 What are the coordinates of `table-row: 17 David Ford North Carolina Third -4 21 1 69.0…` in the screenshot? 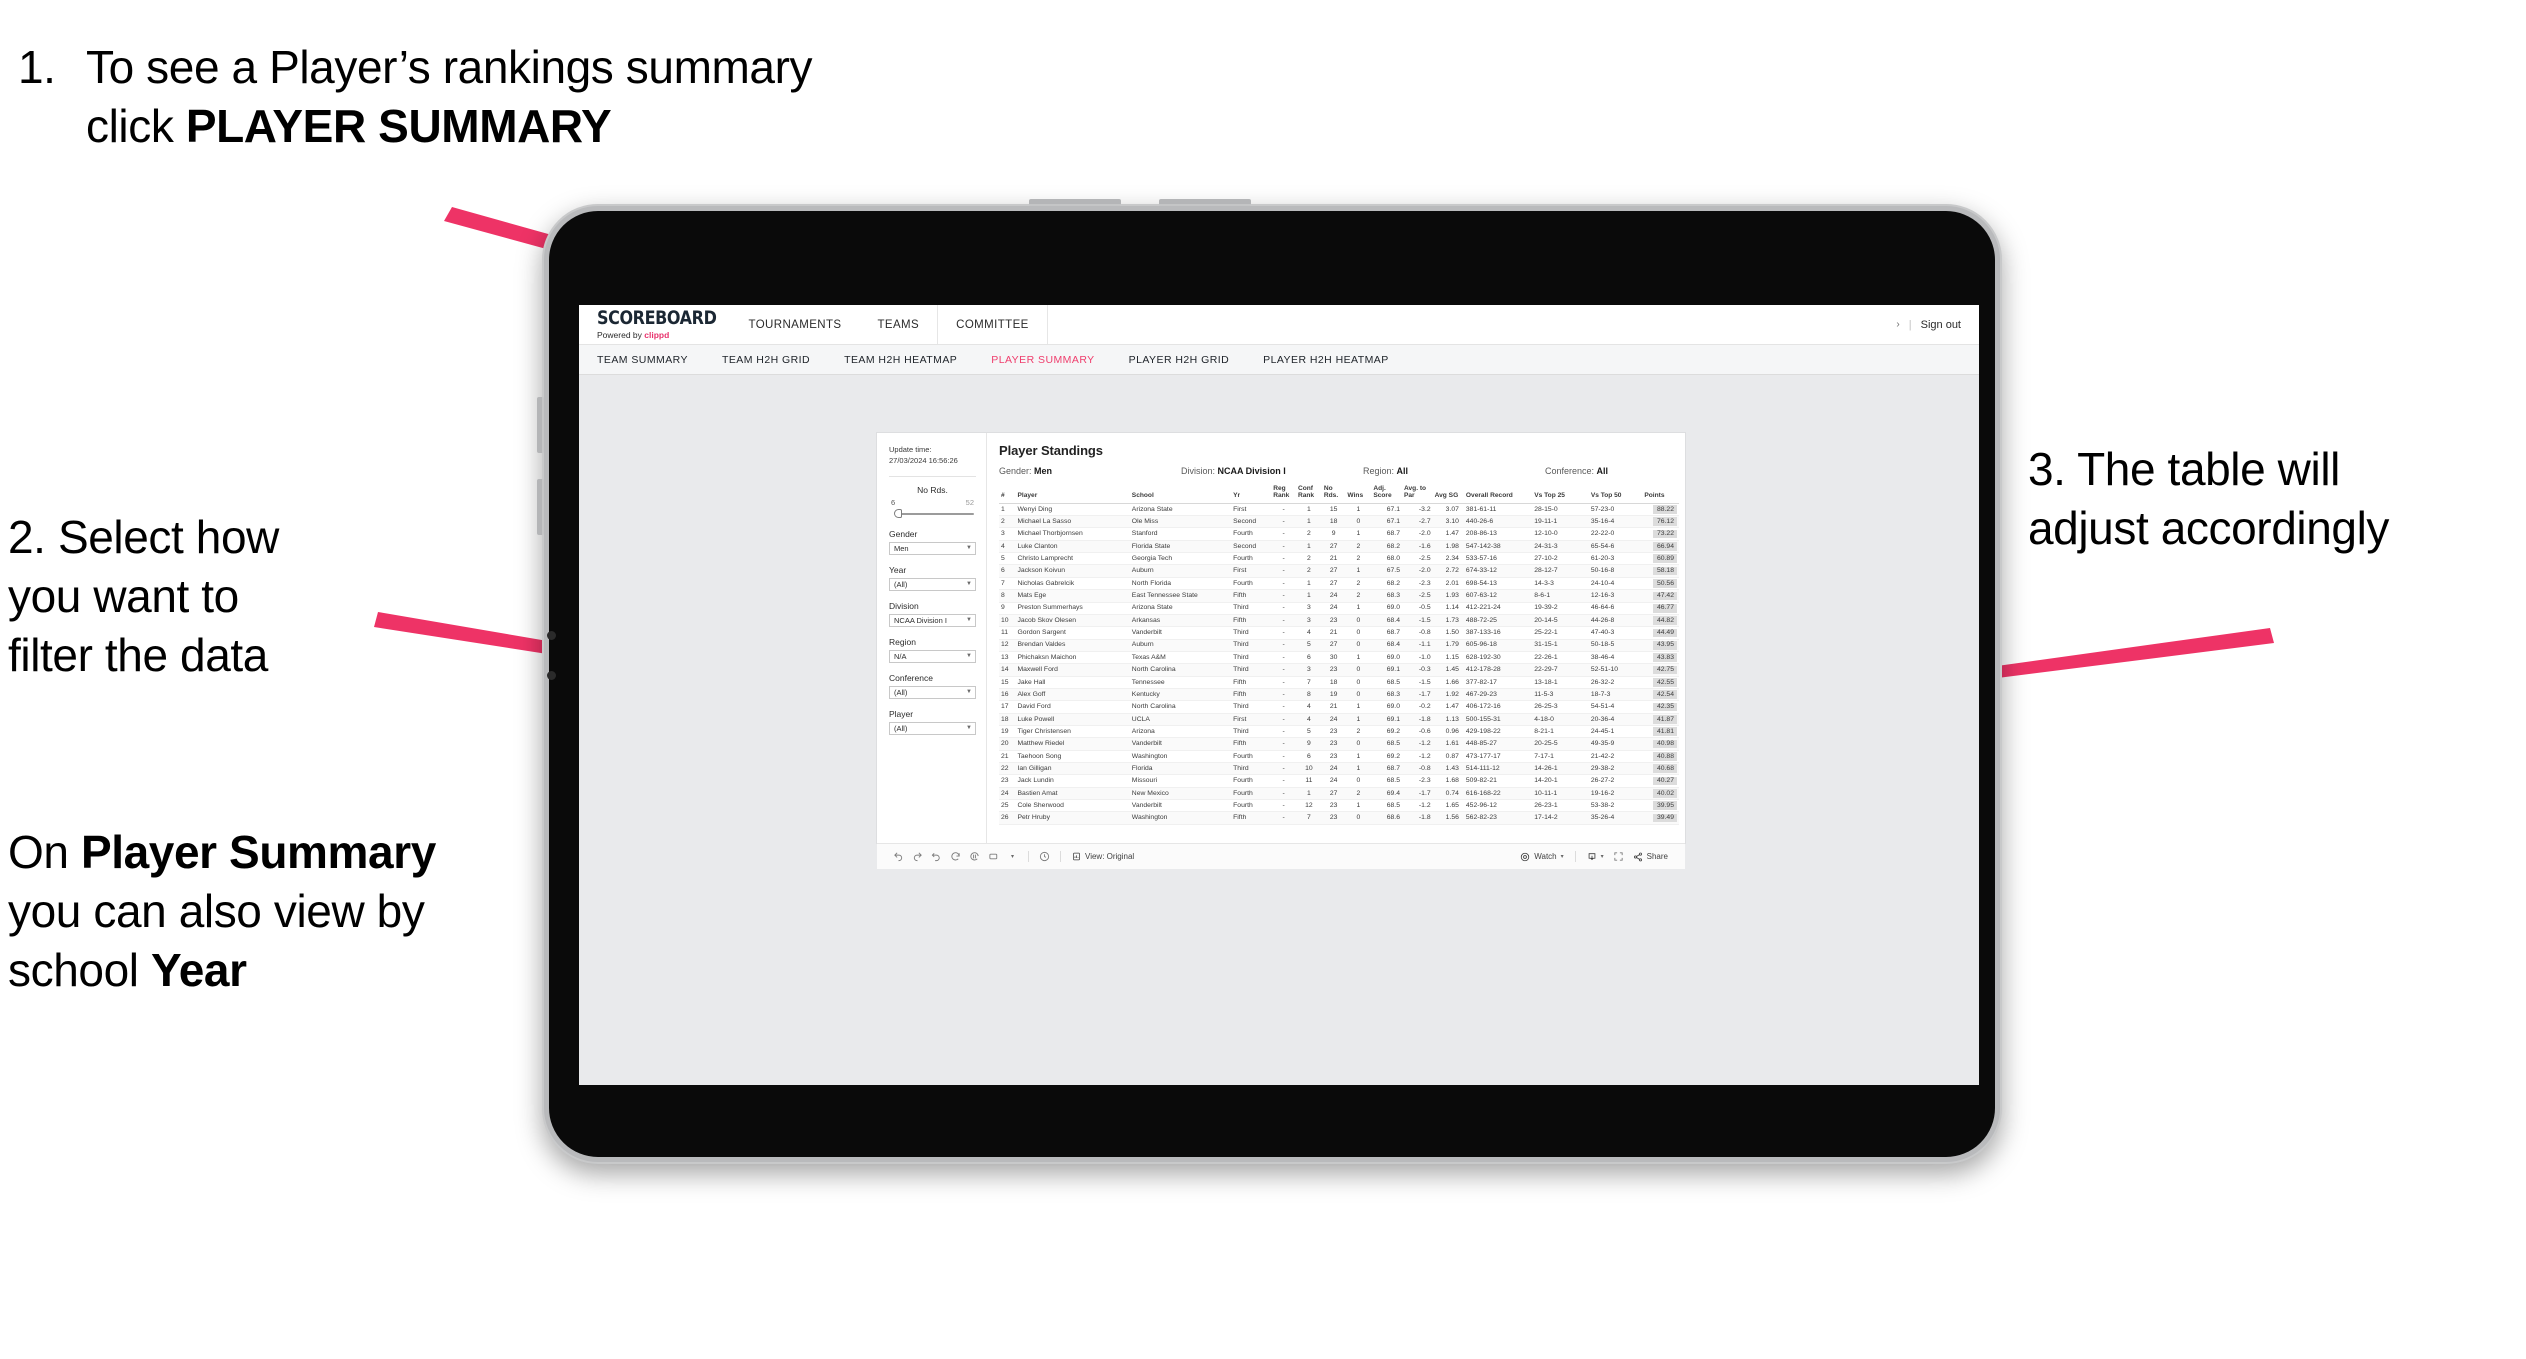 It's located at (1339, 707).